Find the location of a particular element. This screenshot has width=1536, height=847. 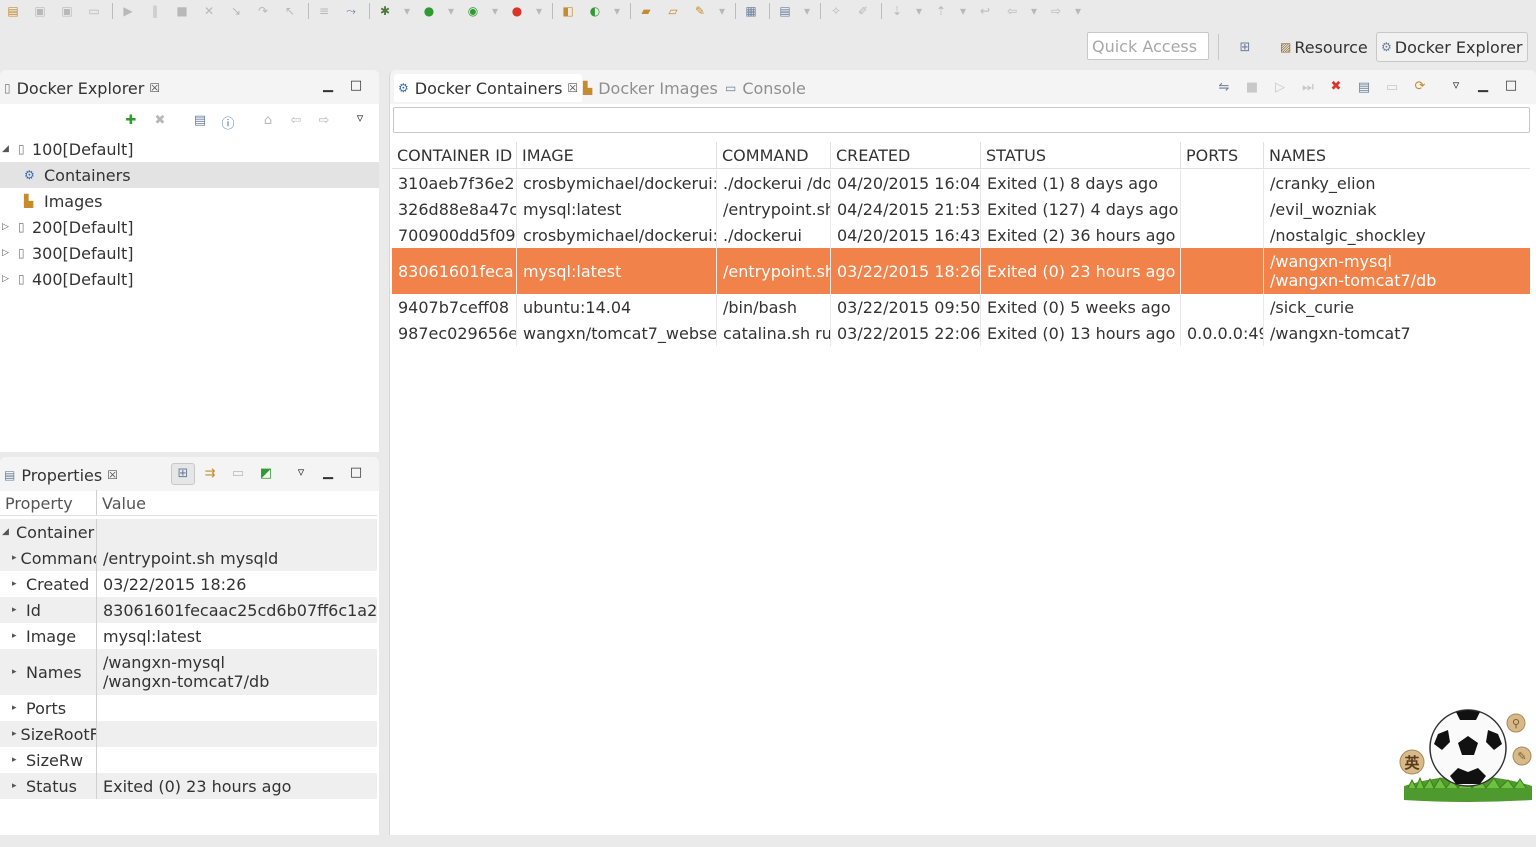

pause-icon: ⏭ is located at coordinates (1308, 87).